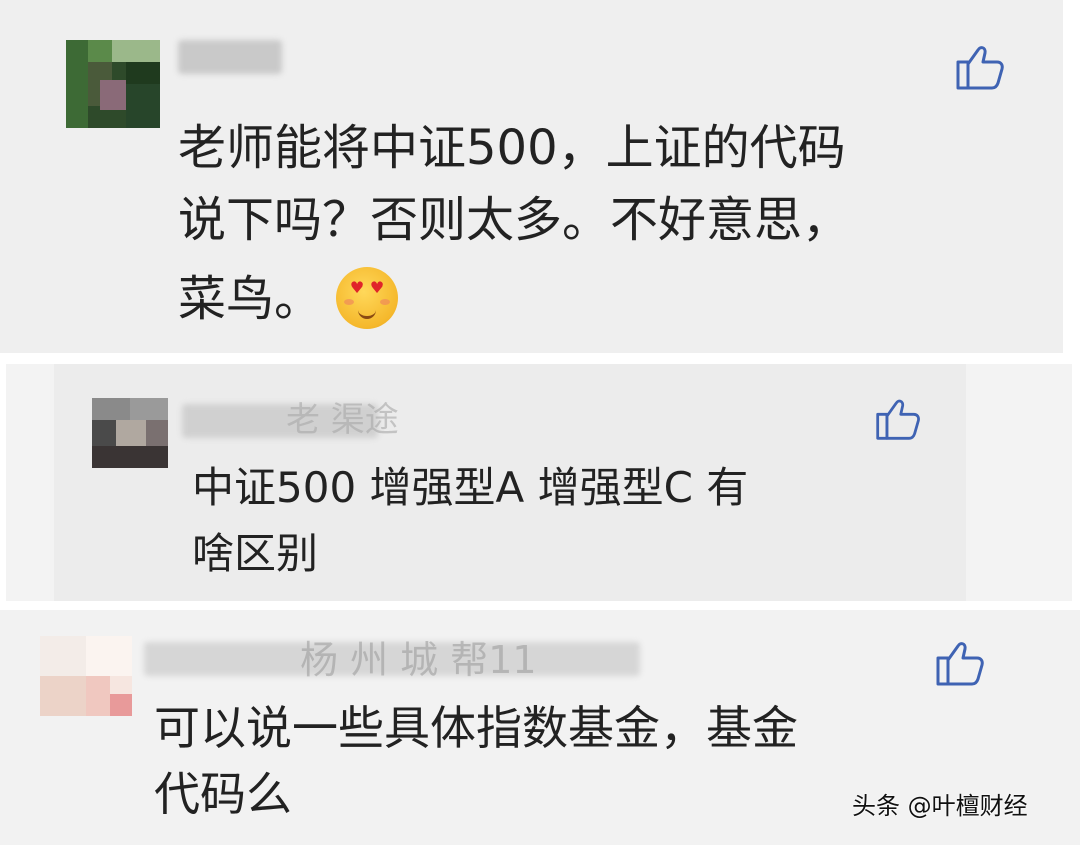 Image resolution: width=1080 pixels, height=845 pixels. Describe the element at coordinates (367, 298) in the screenshot. I see `heart-eyes-face-icon: ♥ ♥` at that location.